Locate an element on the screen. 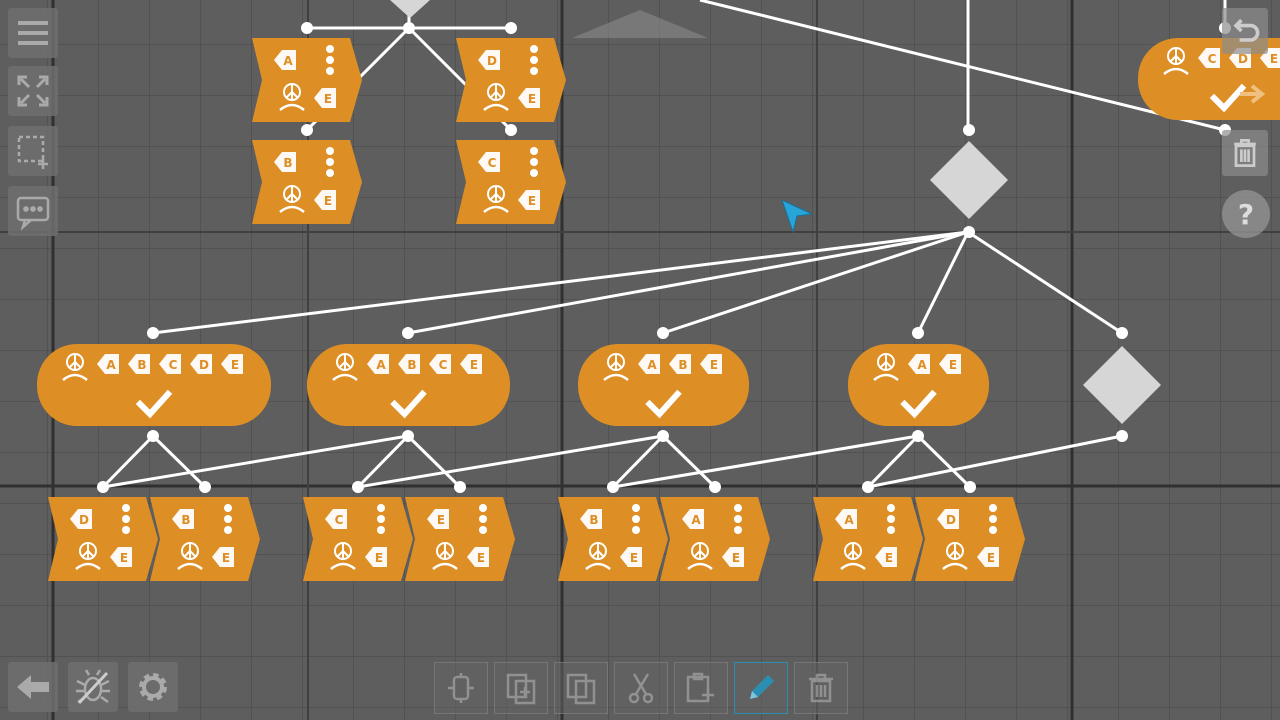 This screenshot has width=1280, height=720. menu-button is located at coordinates (33, 33).